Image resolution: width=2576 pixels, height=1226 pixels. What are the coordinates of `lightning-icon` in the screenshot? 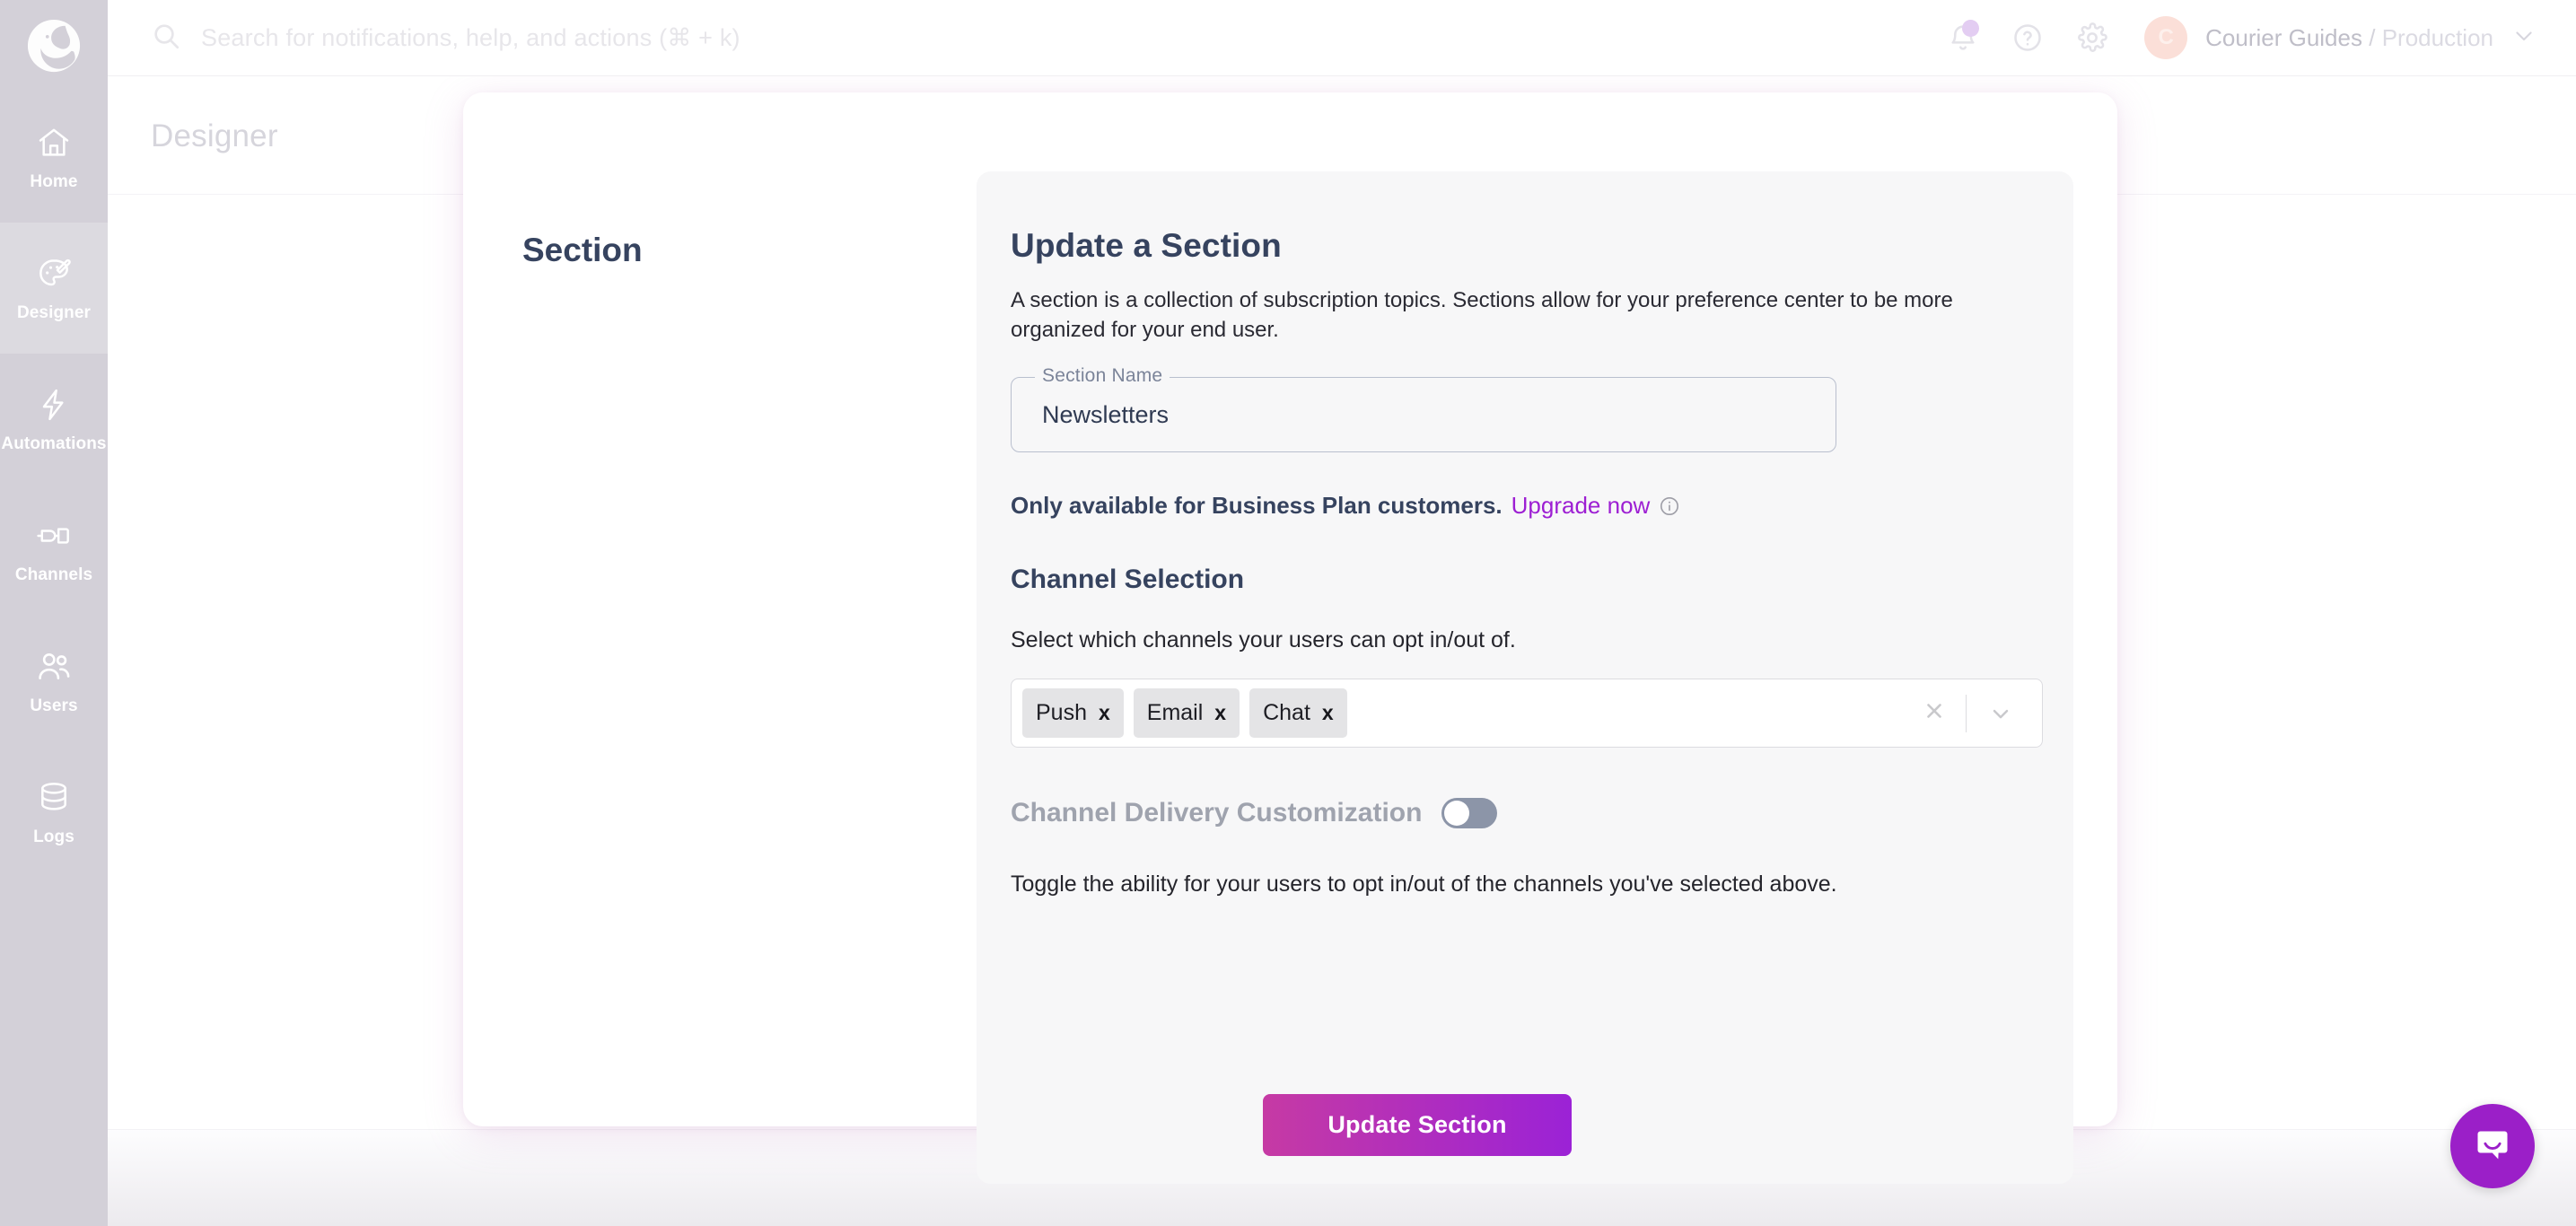 It's located at (53, 405).